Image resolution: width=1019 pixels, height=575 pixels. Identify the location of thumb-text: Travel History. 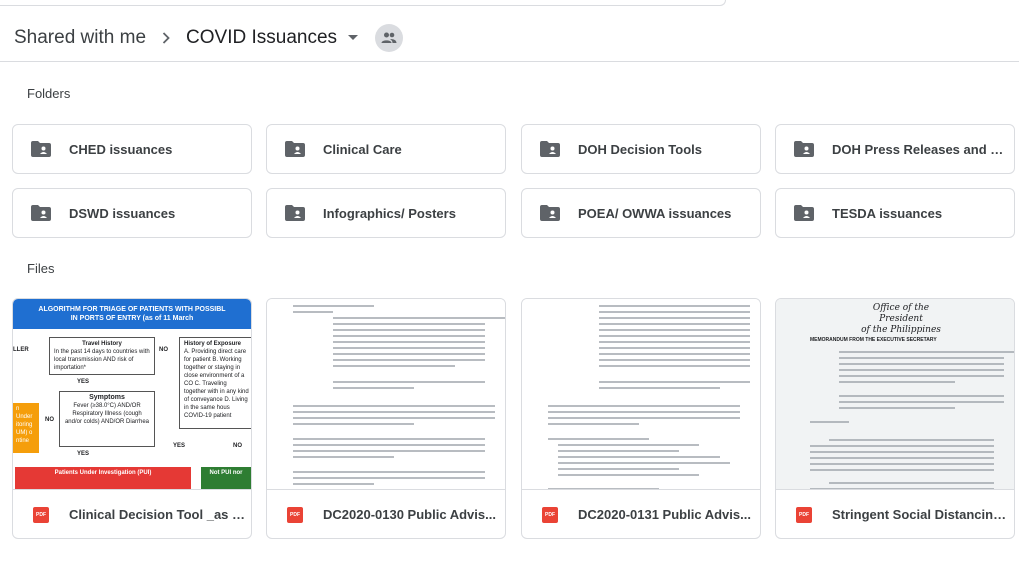
(102, 344).